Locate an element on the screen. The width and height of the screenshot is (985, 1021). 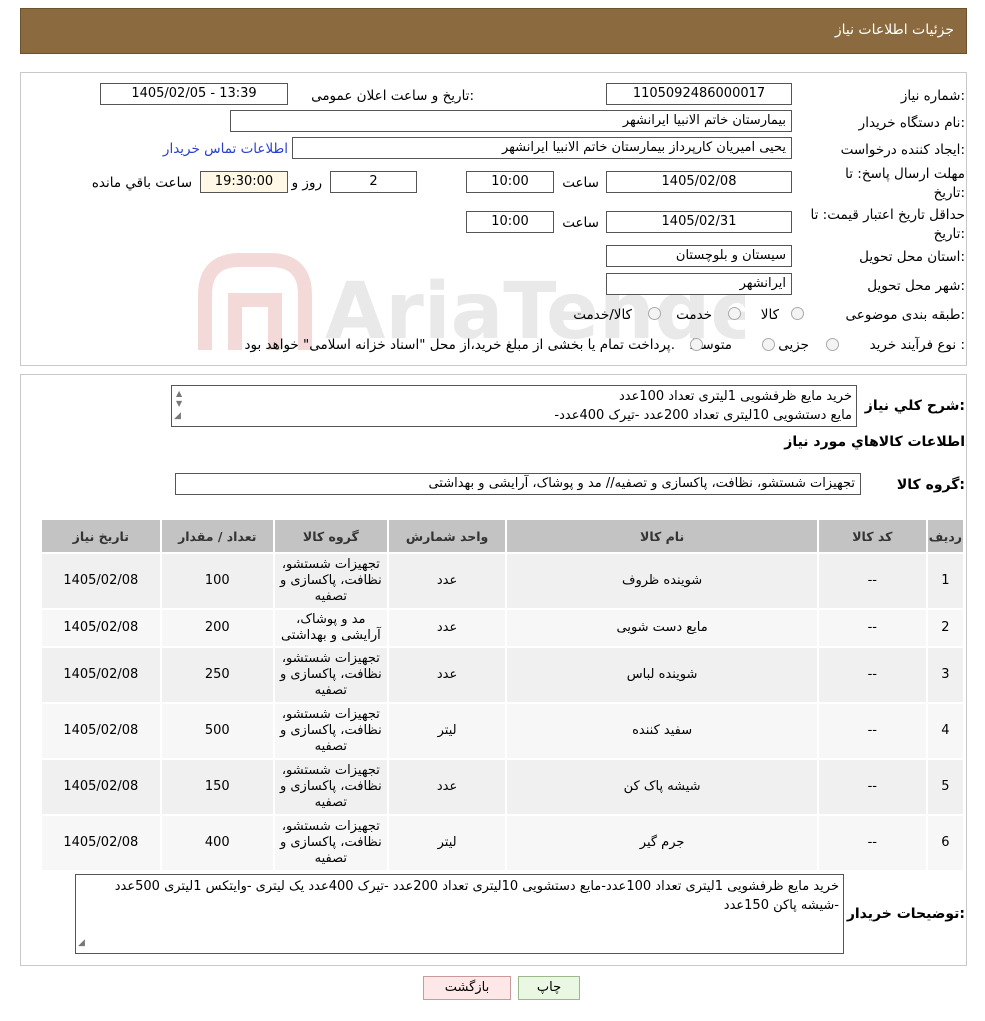
city-field: ایرانشهر is located at coordinates (699, 284).